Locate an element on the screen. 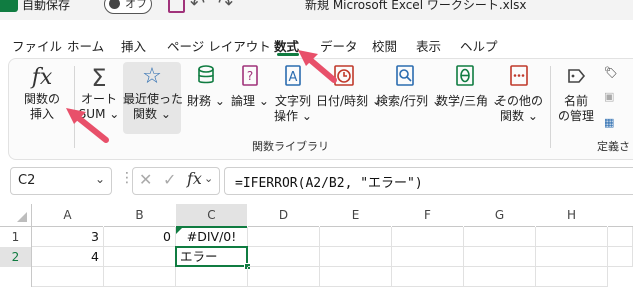 This screenshot has height=300, width=633. annotation-arrows is located at coordinates (201, 96).